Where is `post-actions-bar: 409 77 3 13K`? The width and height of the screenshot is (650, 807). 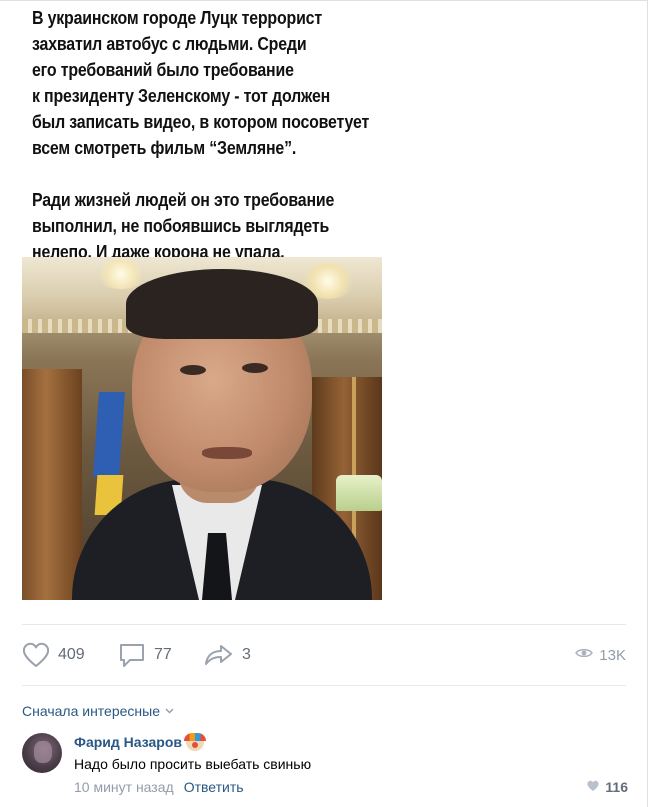
post-actions-bar: 409 77 3 13K is located at coordinates (324, 655).